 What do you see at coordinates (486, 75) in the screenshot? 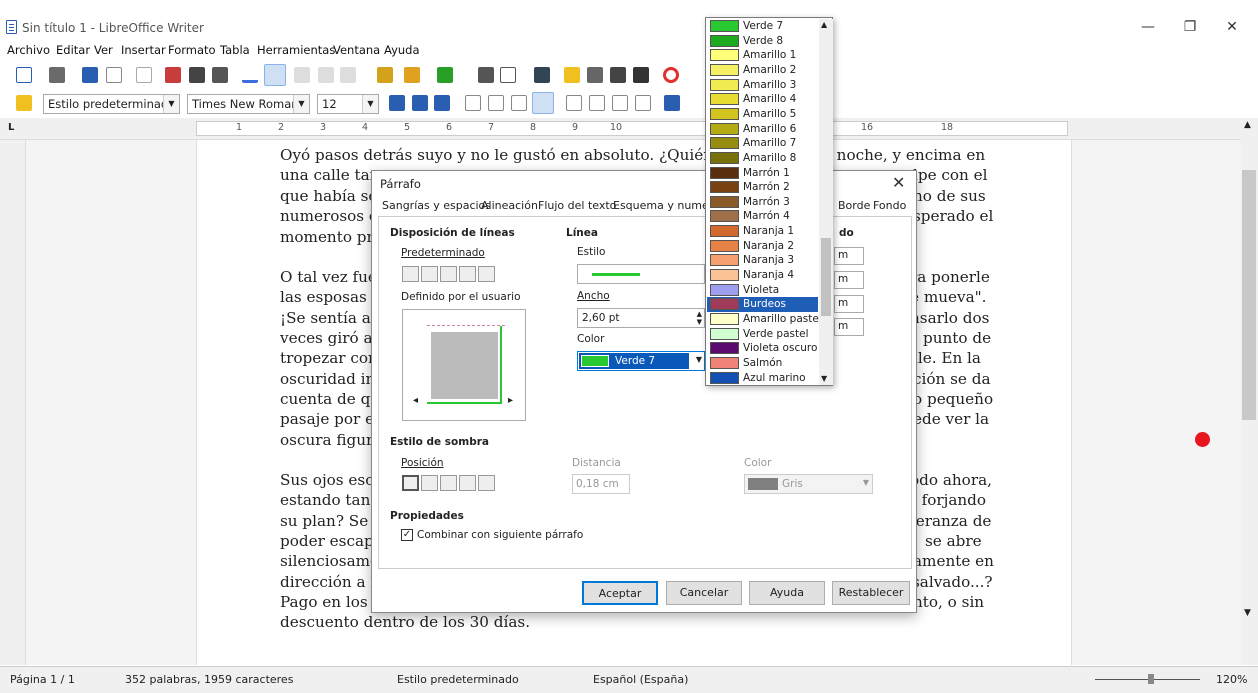
I see `find-replace-icon` at bounding box center [486, 75].